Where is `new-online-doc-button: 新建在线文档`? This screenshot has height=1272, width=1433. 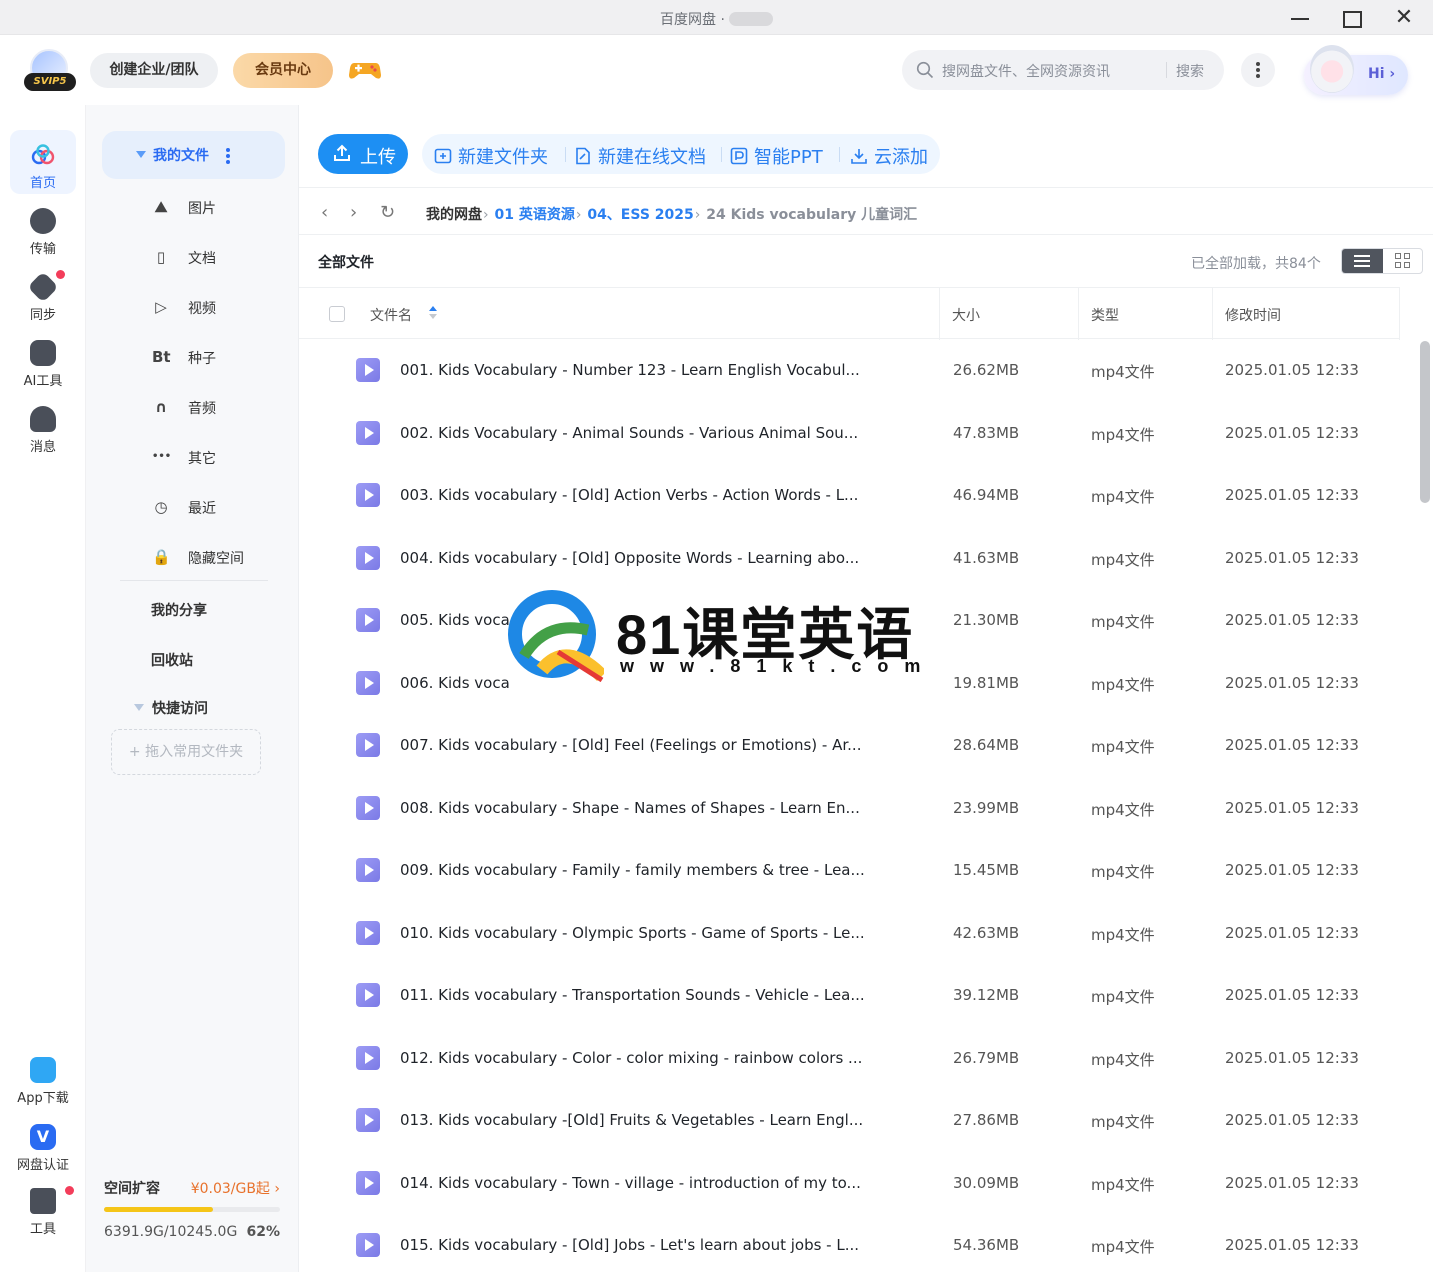 new-online-doc-button: 新建在线文档 is located at coordinates (640, 156).